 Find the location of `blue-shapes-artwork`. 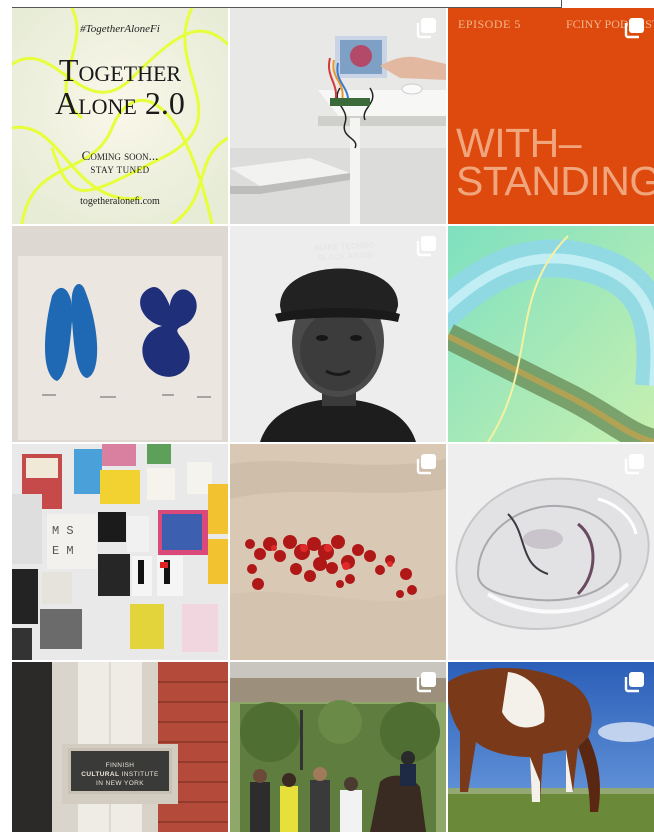

blue-shapes-artwork is located at coordinates (120, 334).